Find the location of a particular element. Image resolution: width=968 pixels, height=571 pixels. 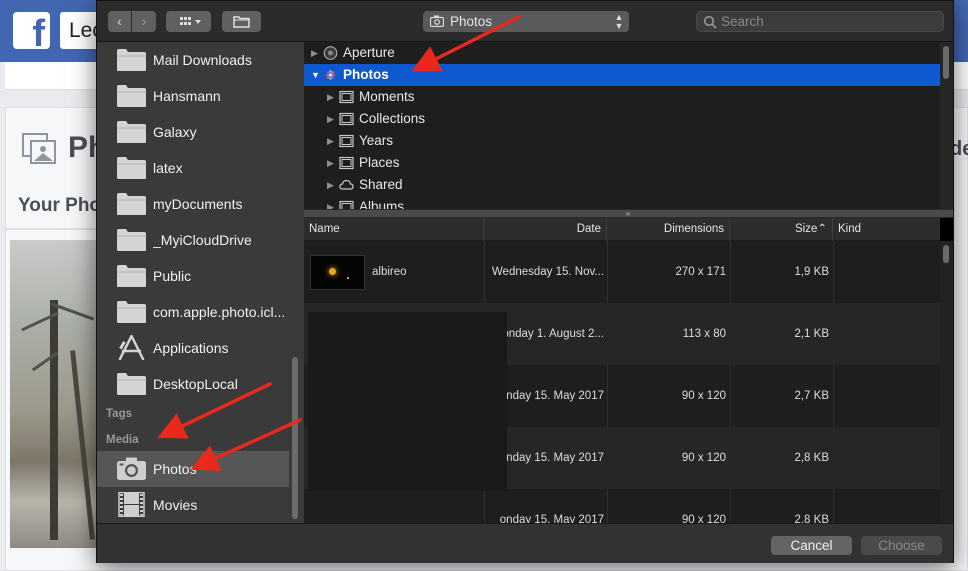

sidebar-item-mail-downloads: Mail Downloads is located at coordinates (193, 60).